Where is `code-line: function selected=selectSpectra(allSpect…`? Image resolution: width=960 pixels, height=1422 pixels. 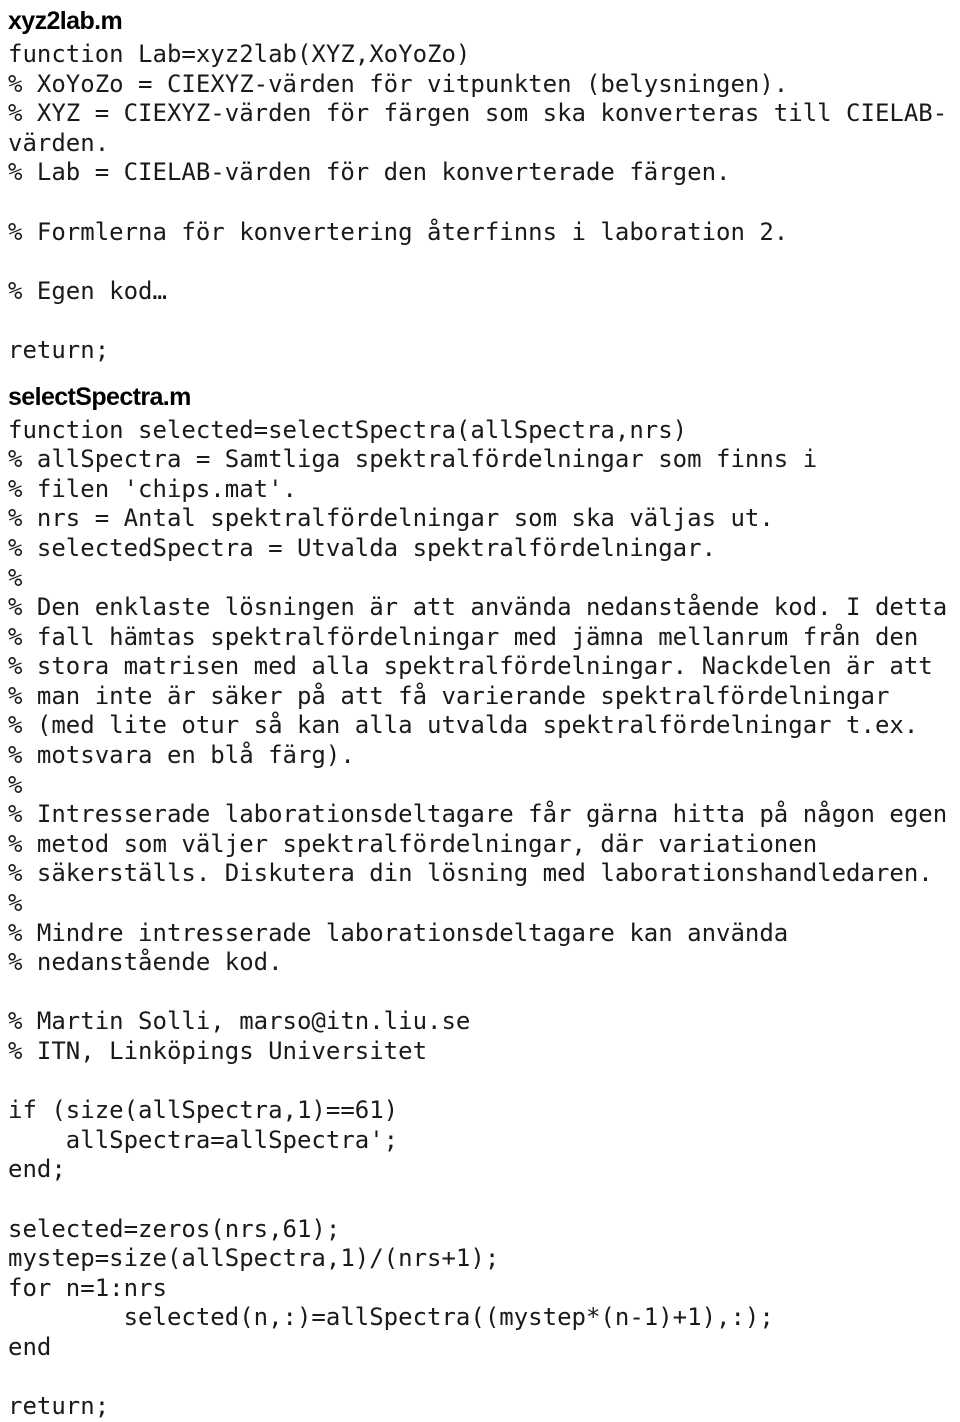 code-line: function selected=selectSpectra(allSpect… is located at coordinates (348, 429).